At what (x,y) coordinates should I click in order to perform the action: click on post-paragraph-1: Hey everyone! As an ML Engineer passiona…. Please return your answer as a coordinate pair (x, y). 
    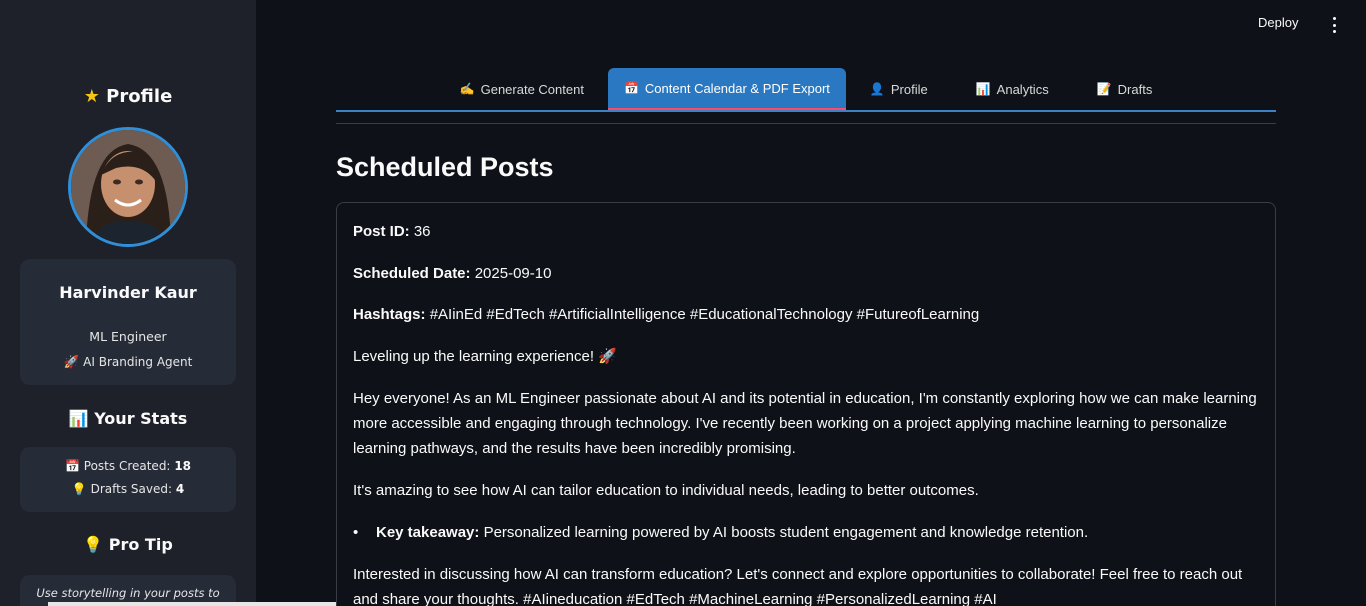
    Looking at the image, I should click on (805, 423).